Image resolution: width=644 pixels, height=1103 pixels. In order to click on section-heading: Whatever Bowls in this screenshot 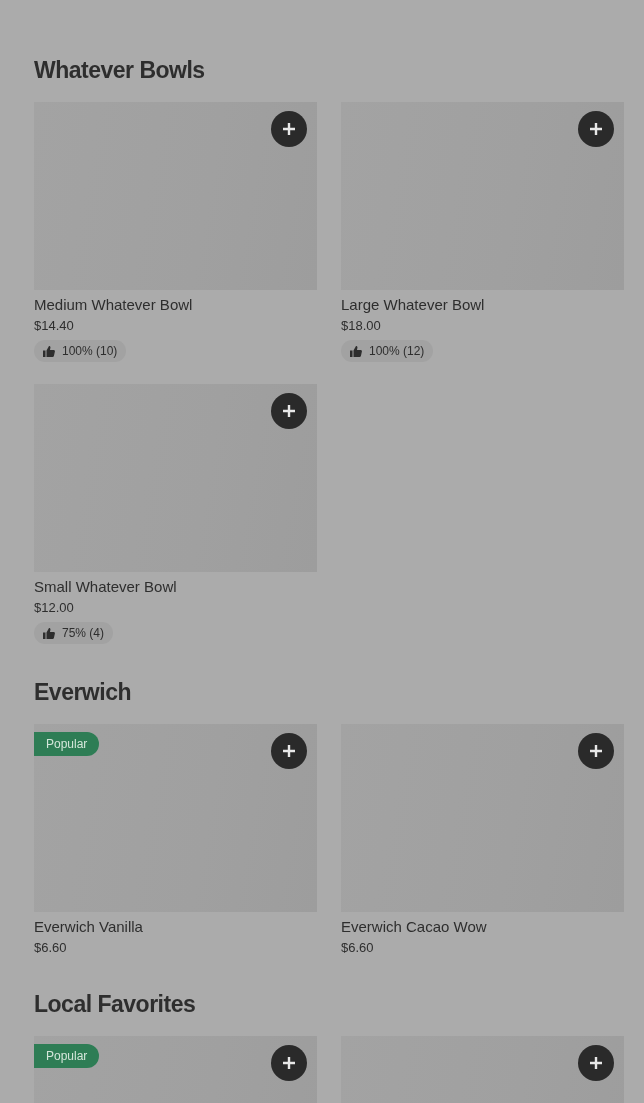, I will do `click(120, 70)`.